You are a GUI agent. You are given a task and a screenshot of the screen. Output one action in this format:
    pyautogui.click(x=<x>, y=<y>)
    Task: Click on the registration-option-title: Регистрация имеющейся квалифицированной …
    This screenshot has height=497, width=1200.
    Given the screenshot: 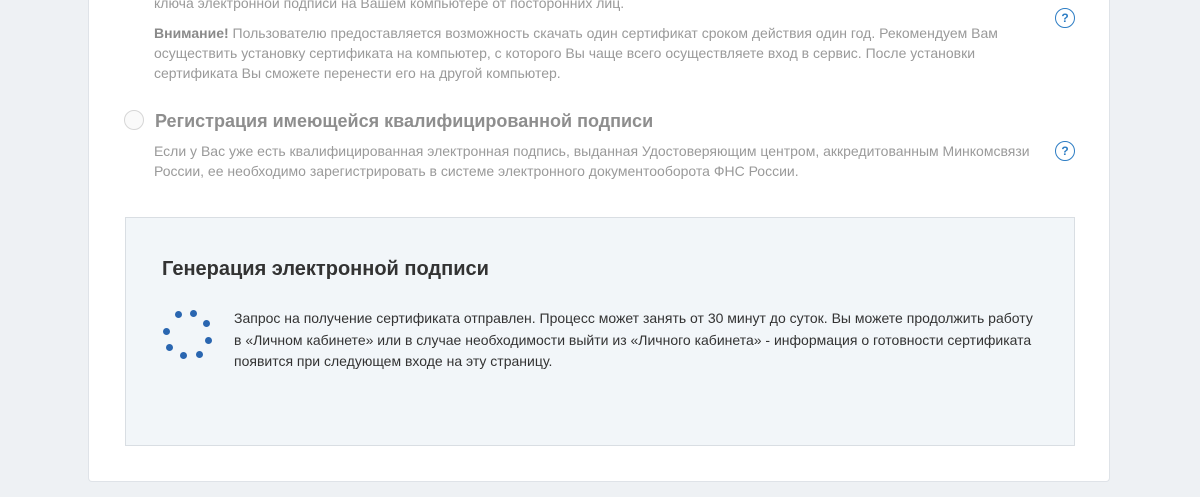 What is the action you would take?
    pyautogui.click(x=404, y=121)
    